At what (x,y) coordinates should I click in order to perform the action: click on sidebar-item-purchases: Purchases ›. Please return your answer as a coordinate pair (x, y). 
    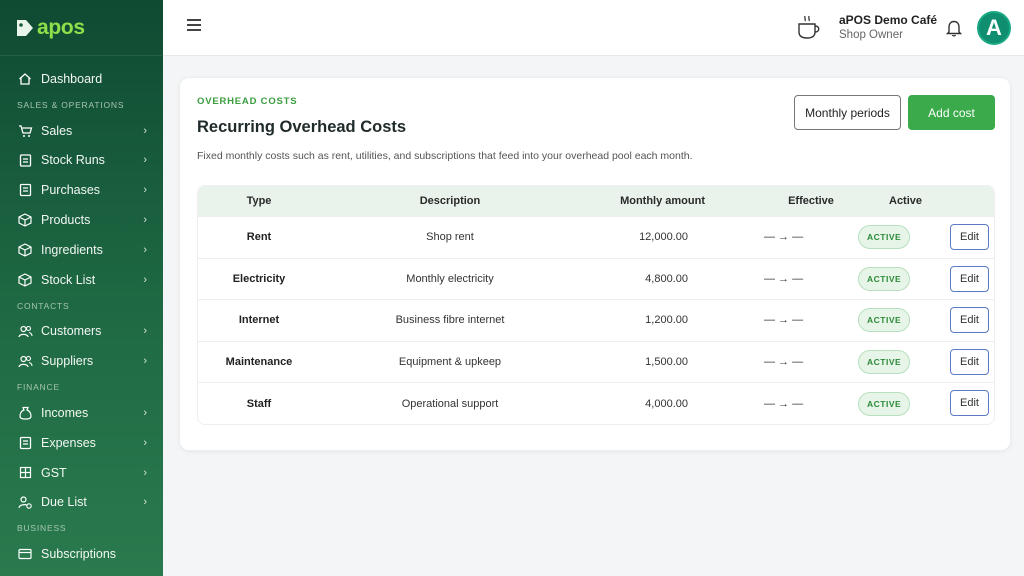
    Looking at the image, I should click on (81, 190).